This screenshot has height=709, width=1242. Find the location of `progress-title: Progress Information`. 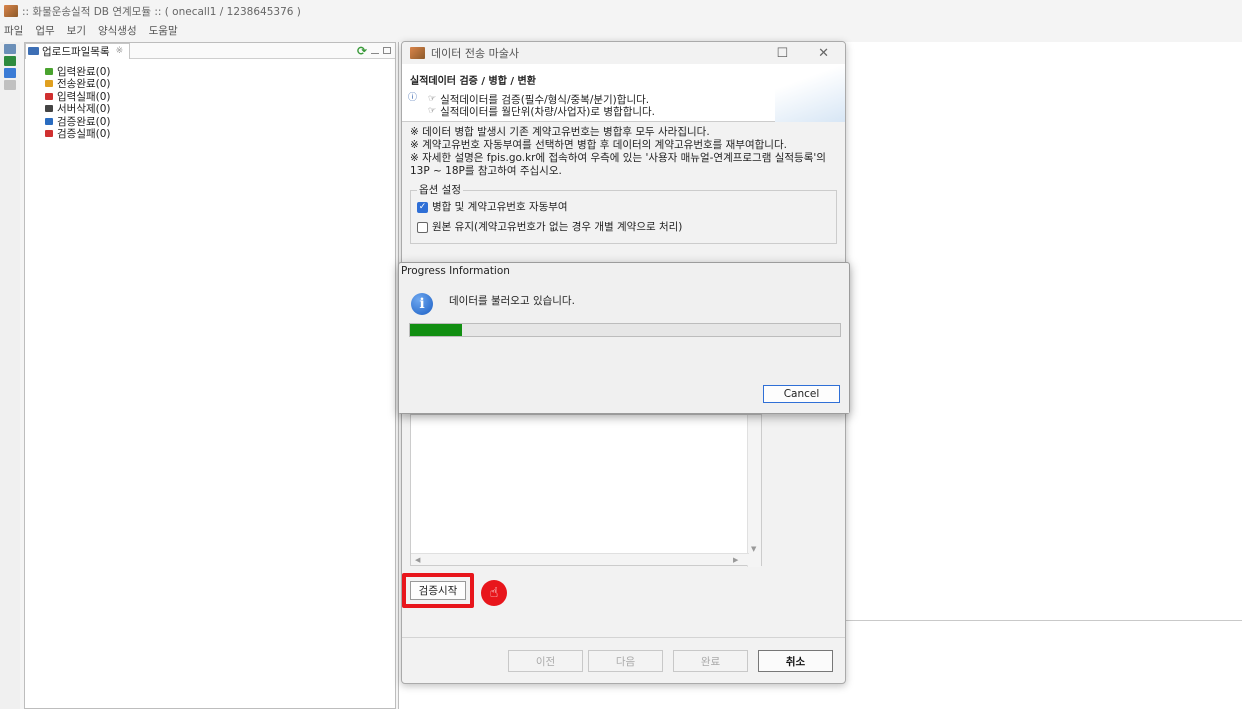

progress-title: Progress Information is located at coordinates (455, 271).